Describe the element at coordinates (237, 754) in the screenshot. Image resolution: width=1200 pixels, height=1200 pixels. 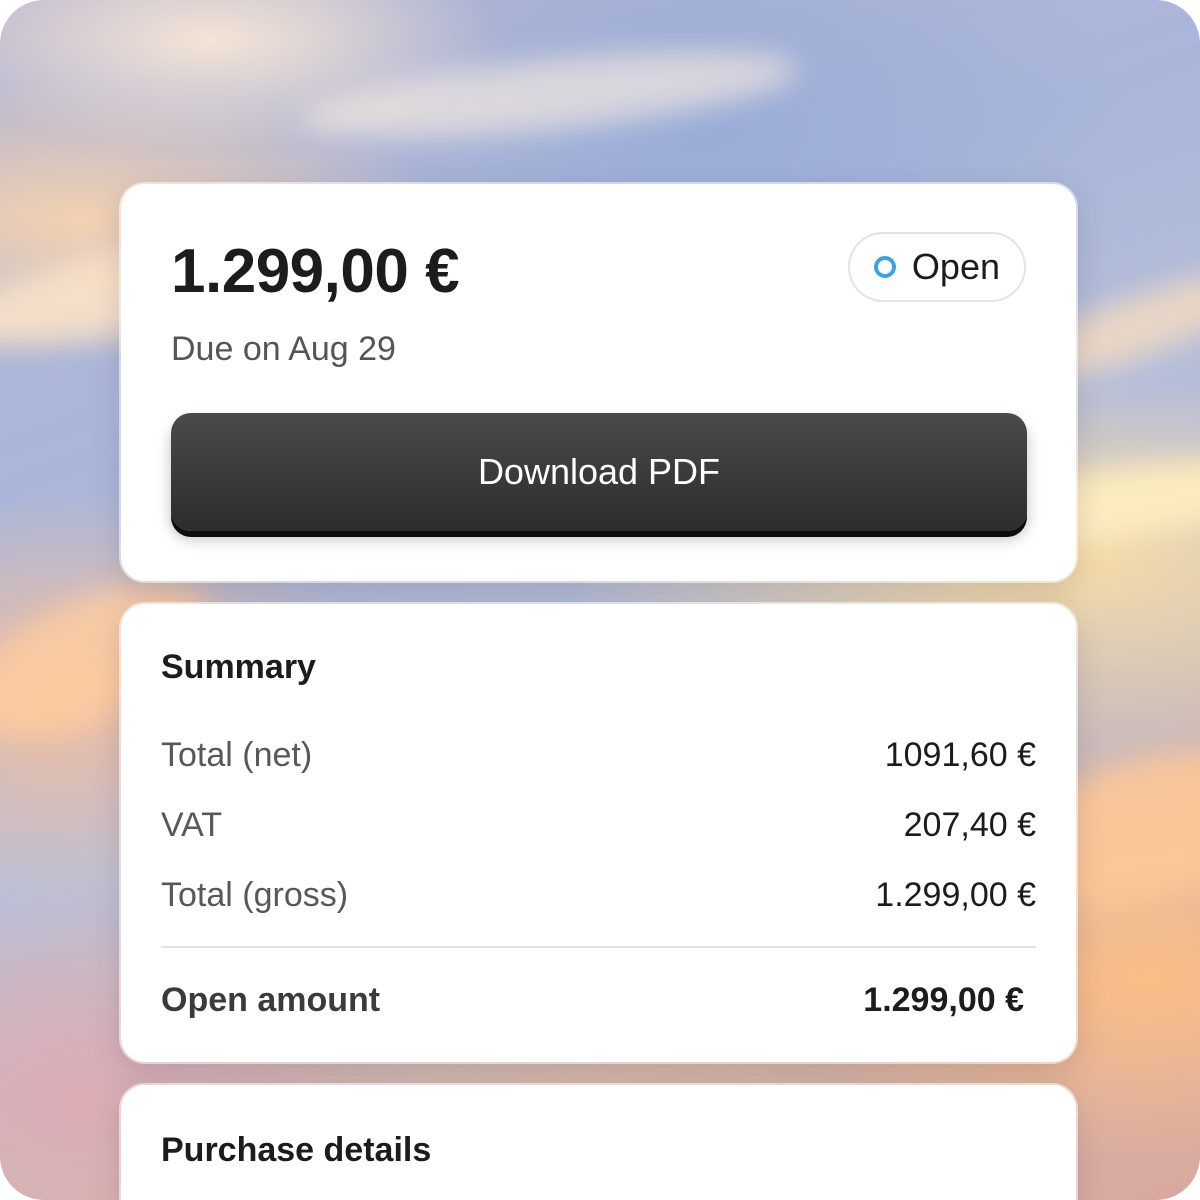
I see `summary-row-label: Total (net)` at that location.